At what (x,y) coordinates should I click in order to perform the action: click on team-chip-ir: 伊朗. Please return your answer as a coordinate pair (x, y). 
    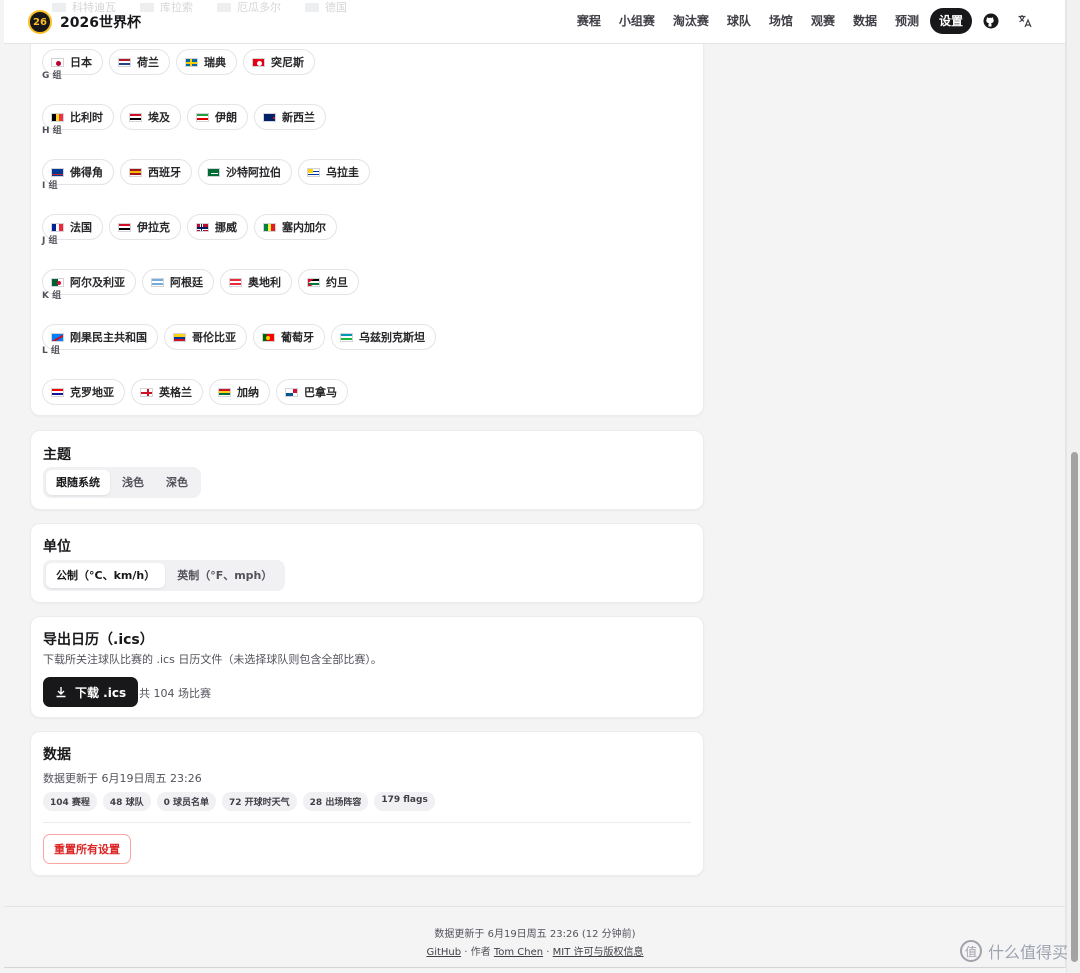
    Looking at the image, I should click on (217, 117).